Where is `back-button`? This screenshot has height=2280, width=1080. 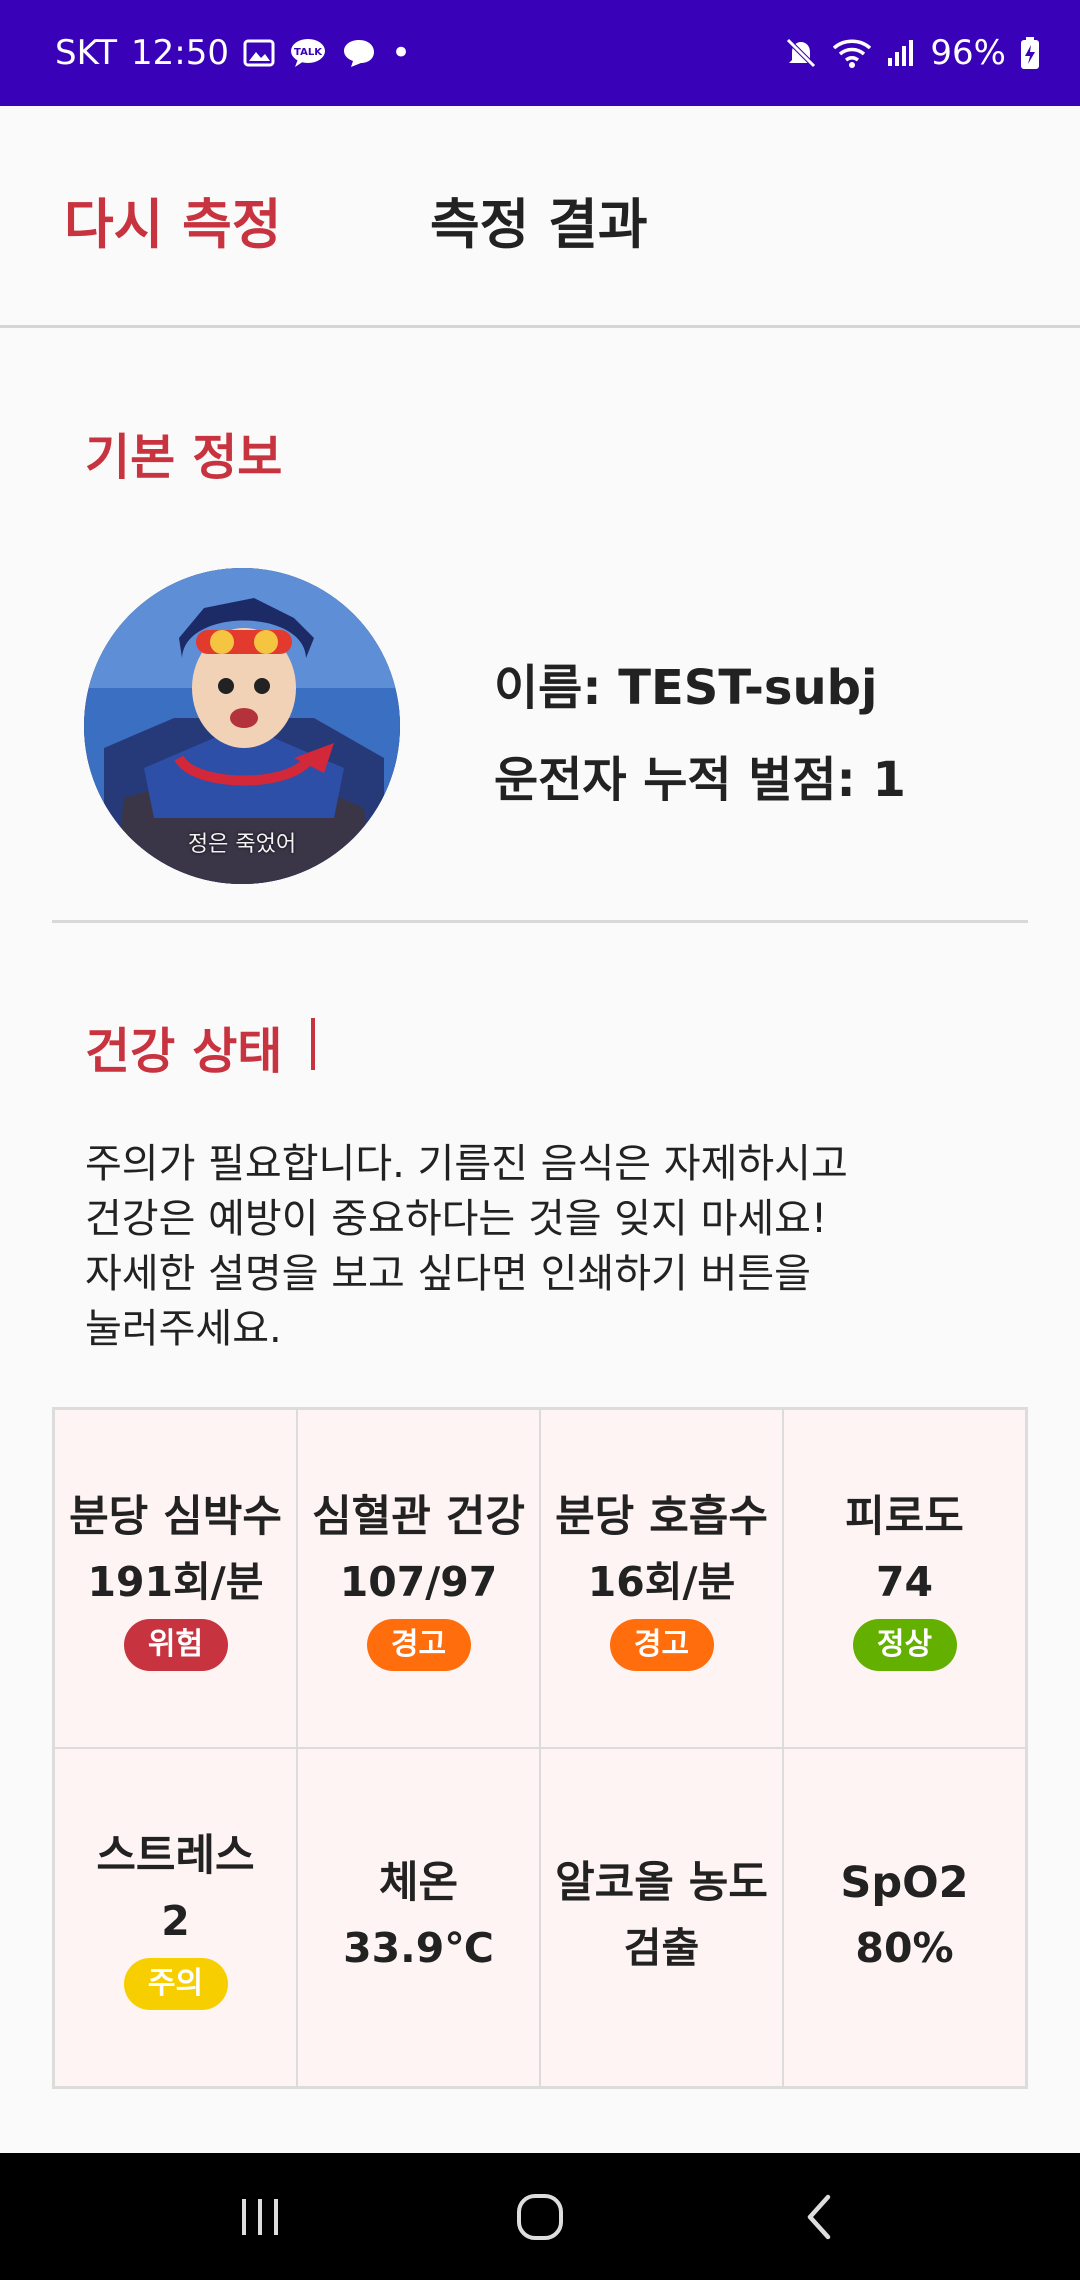
back-button is located at coordinates (820, 2217).